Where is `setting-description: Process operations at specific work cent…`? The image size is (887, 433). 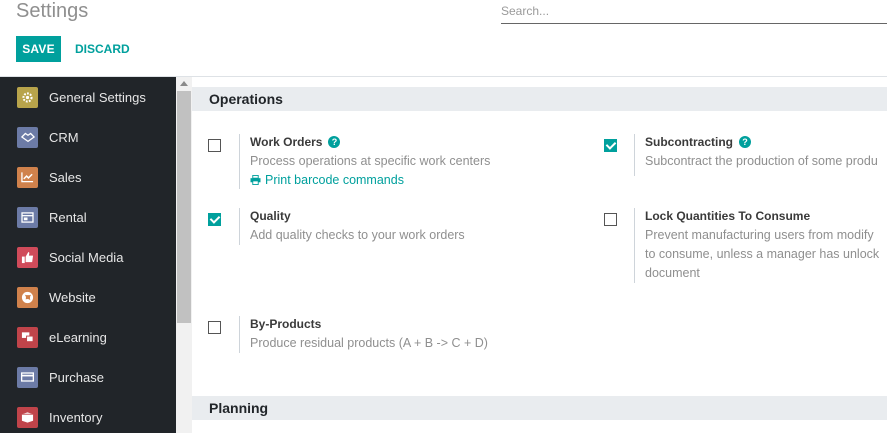 setting-description: Process operations at specific work cent… is located at coordinates (370, 161).